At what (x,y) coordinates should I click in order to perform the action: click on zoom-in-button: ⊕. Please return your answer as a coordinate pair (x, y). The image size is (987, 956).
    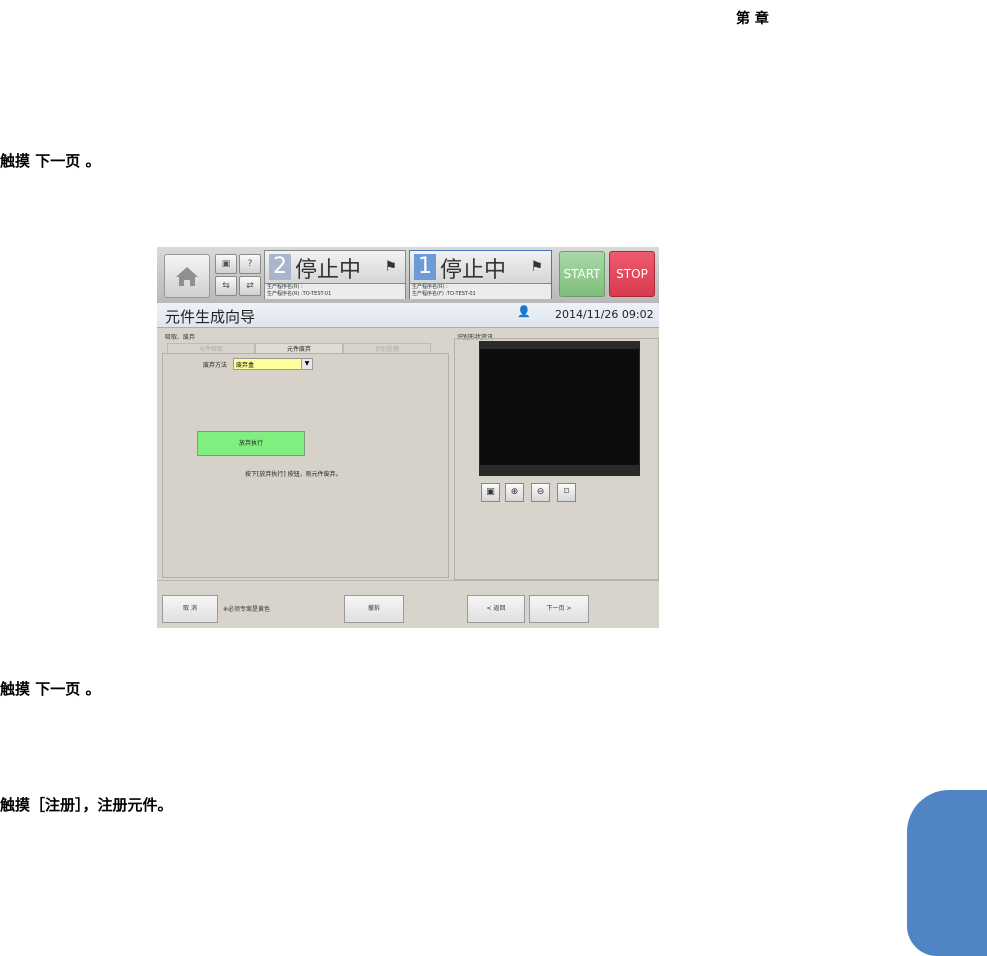
    Looking at the image, I should click on (514, 492).